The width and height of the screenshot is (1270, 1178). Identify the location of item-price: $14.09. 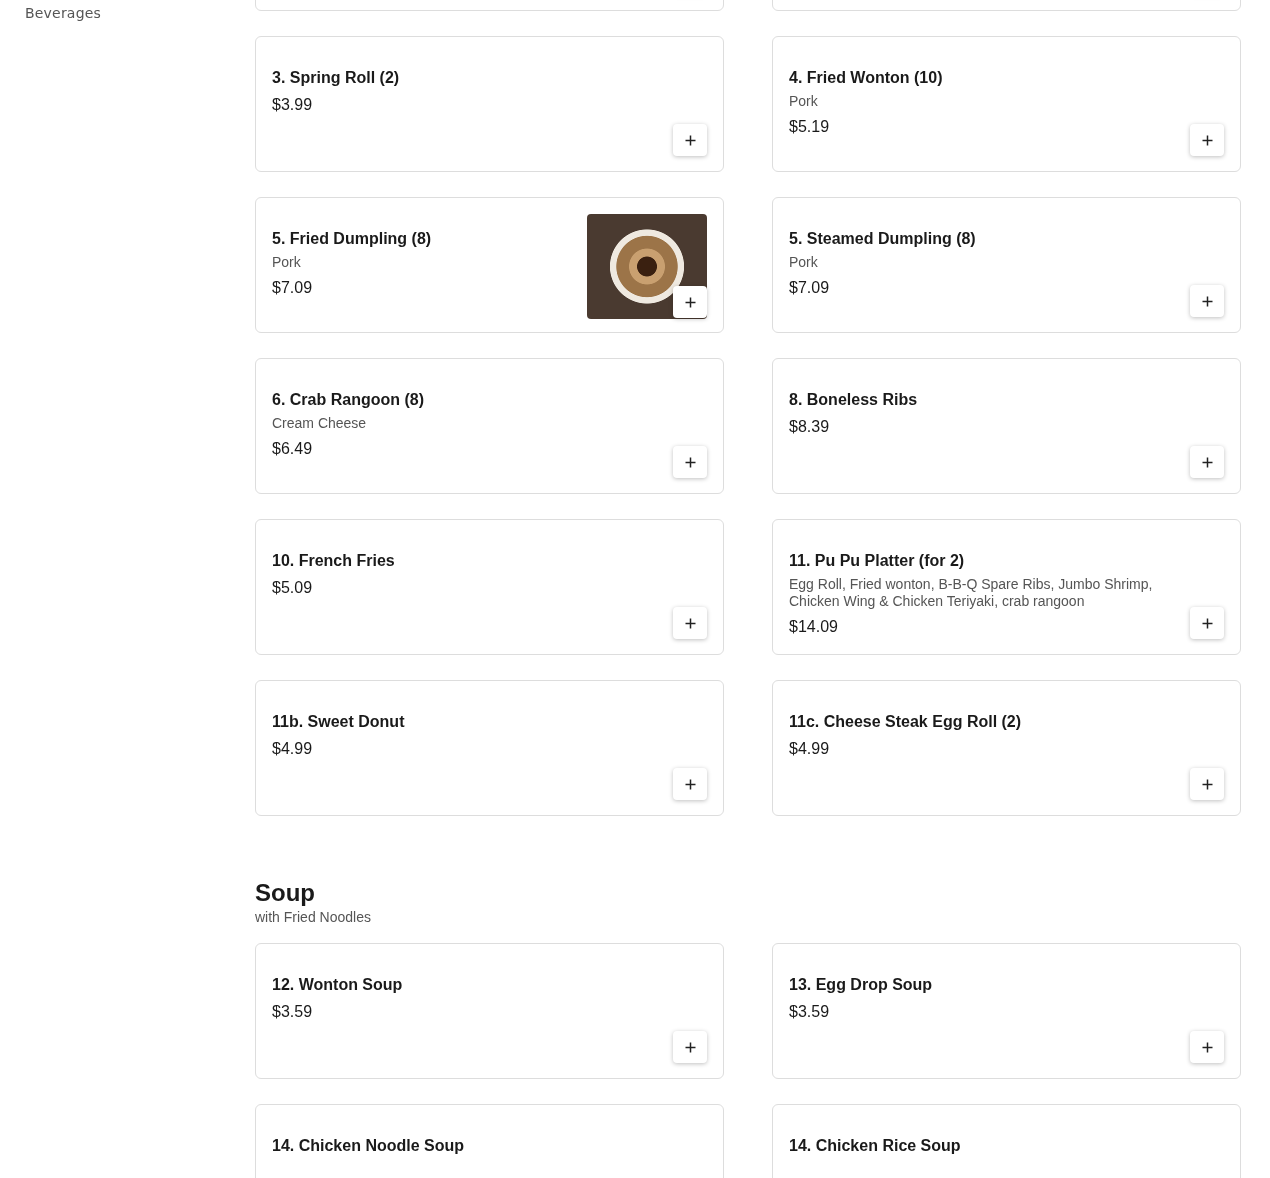
(814, 627).